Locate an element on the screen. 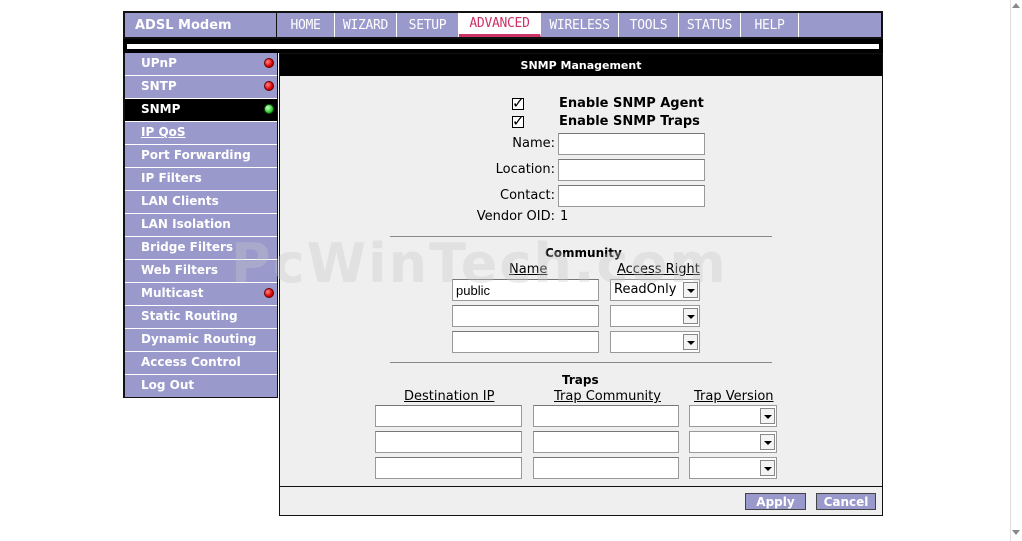  vendor-oid-value: 1 is located at coordinates (564, 216).